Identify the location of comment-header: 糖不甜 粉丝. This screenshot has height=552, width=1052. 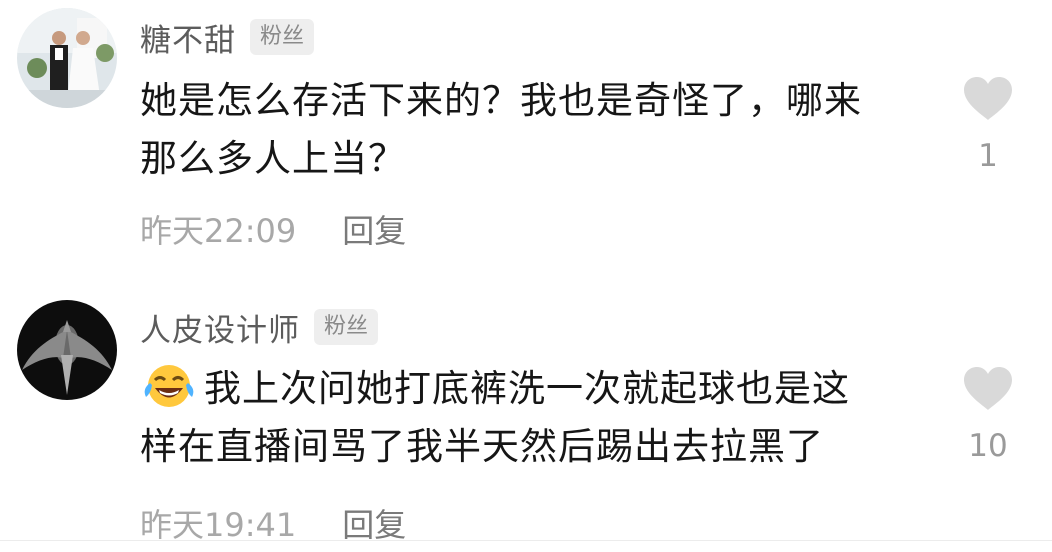
(227, 37).